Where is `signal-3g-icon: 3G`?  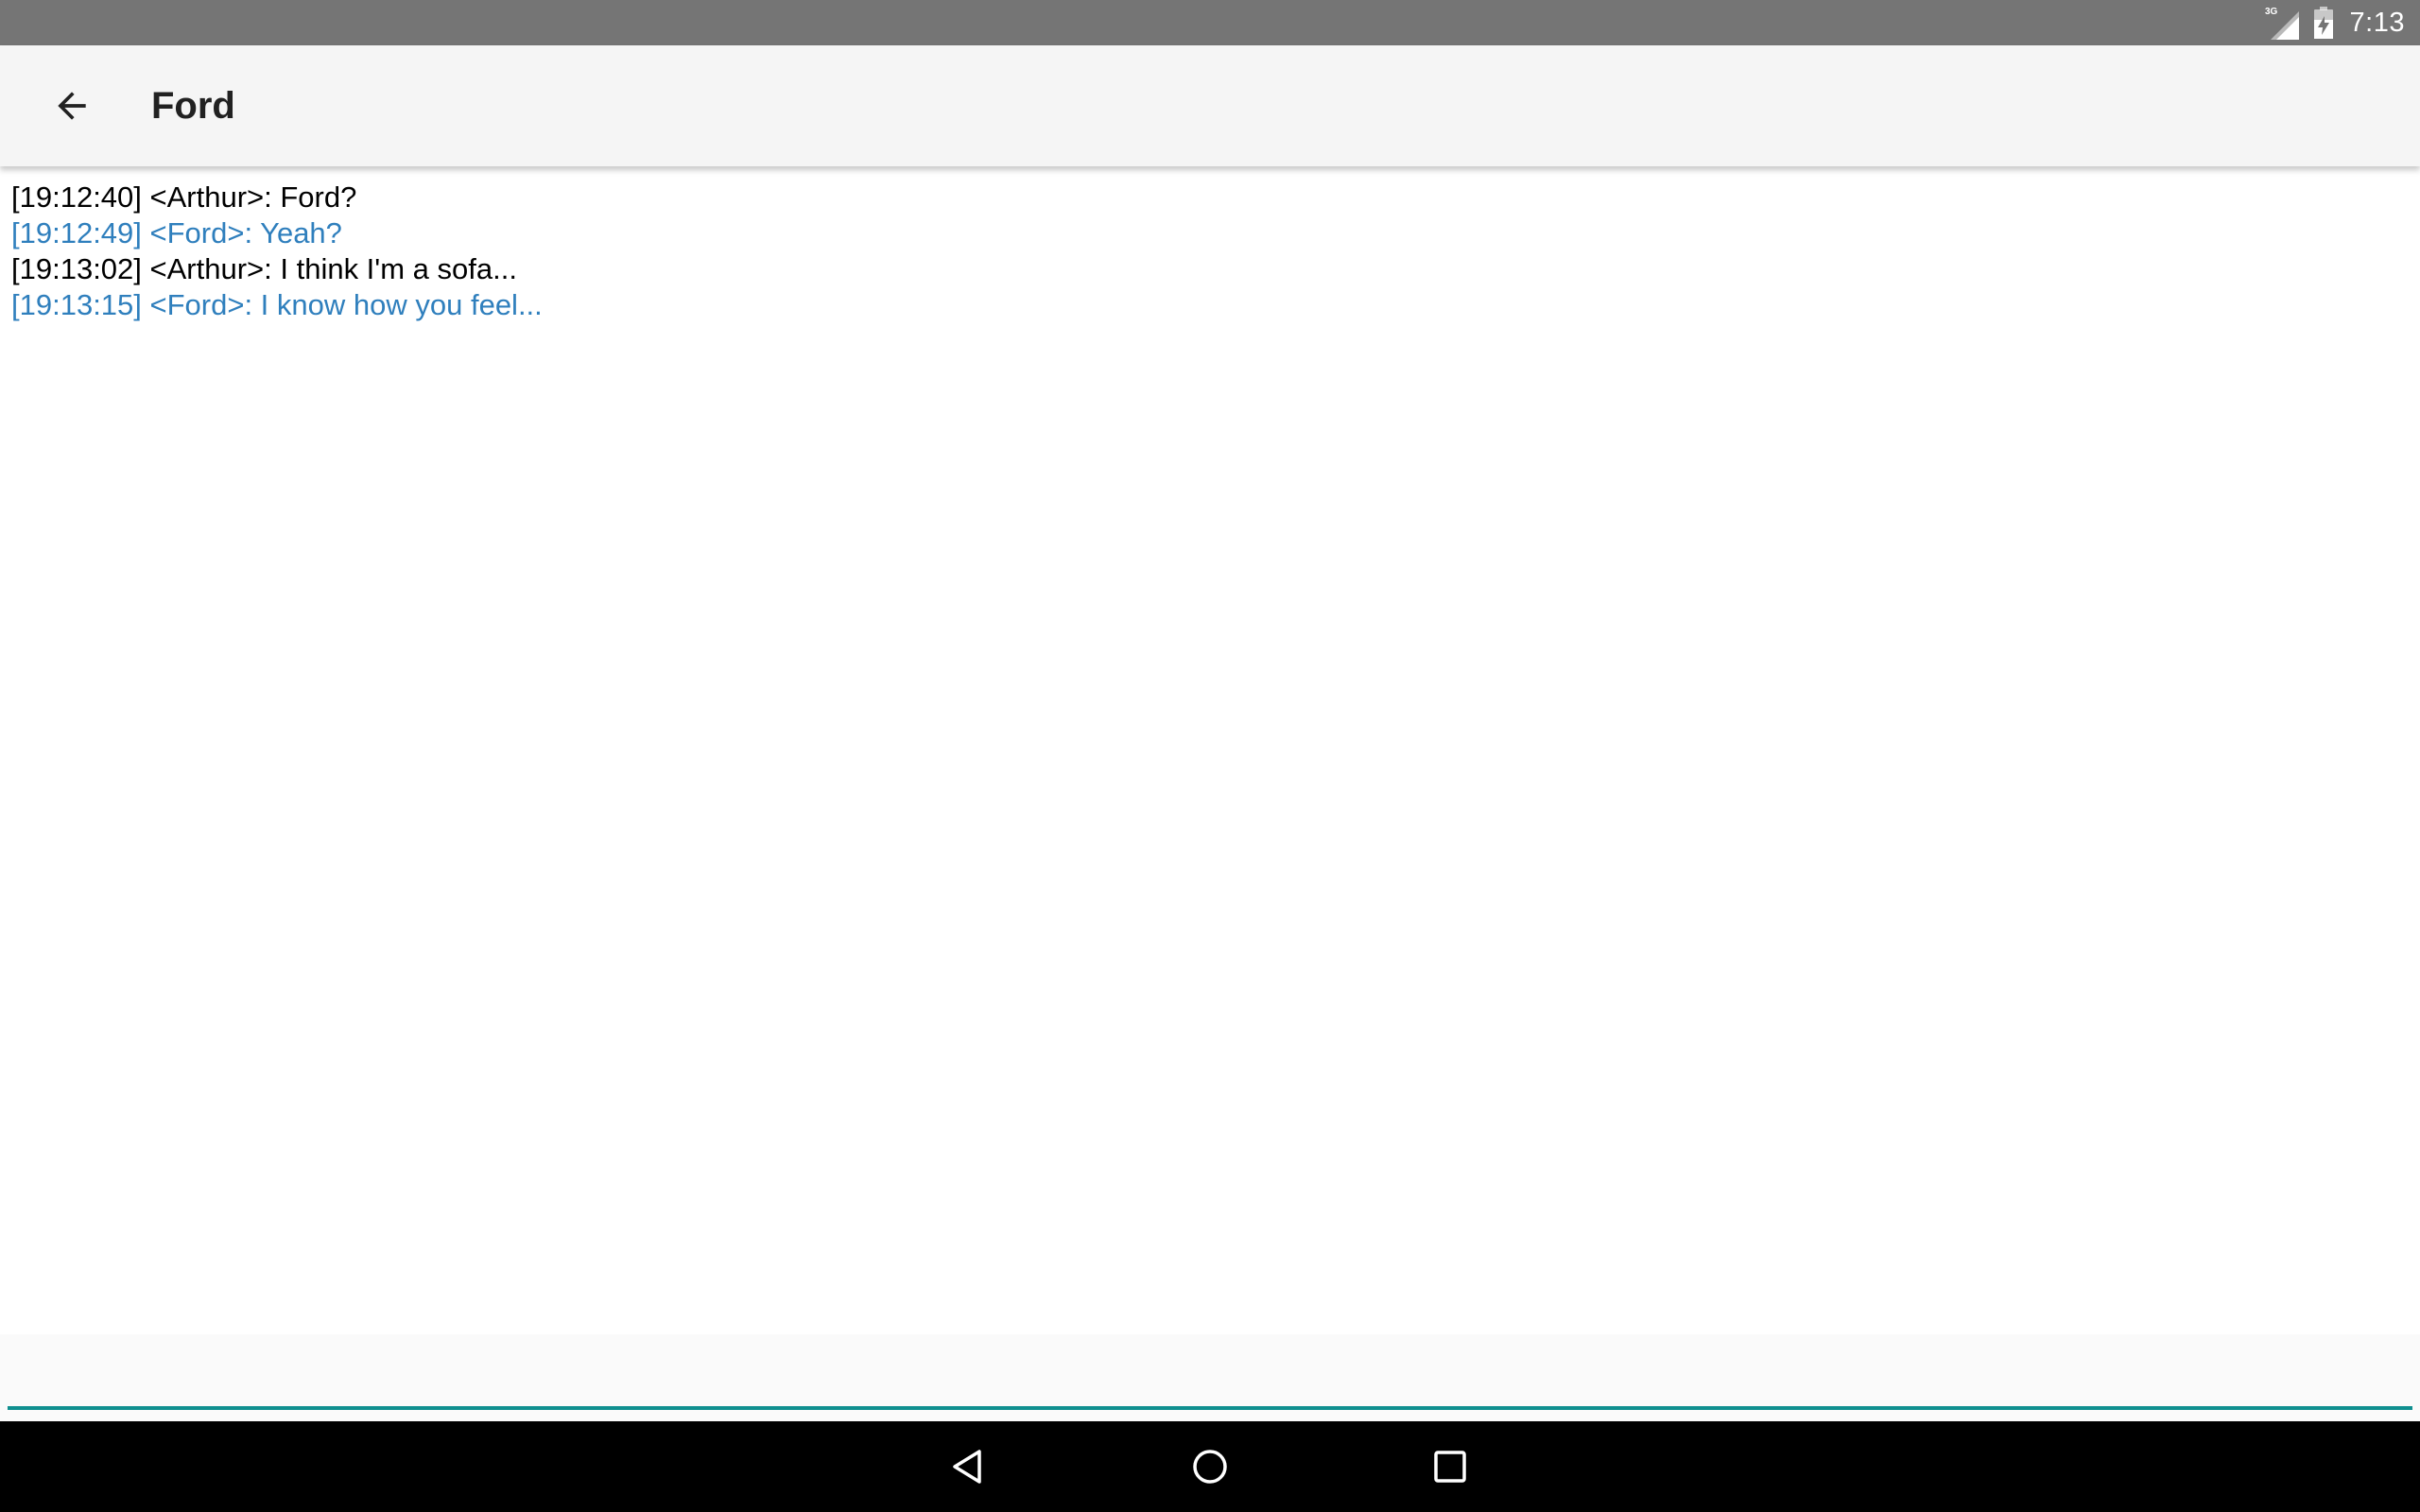 signal-3g-icon: 3G is located at coordinates (2282, 23).